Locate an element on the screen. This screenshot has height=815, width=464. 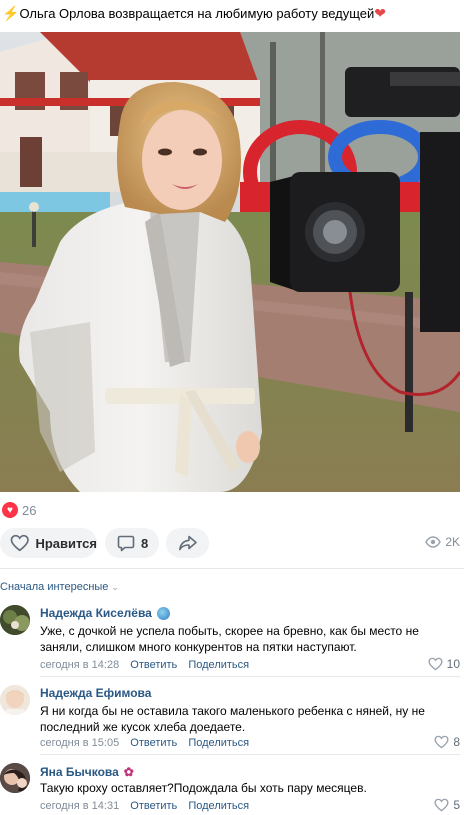
comment-icon is located at coordinates (126, 543).